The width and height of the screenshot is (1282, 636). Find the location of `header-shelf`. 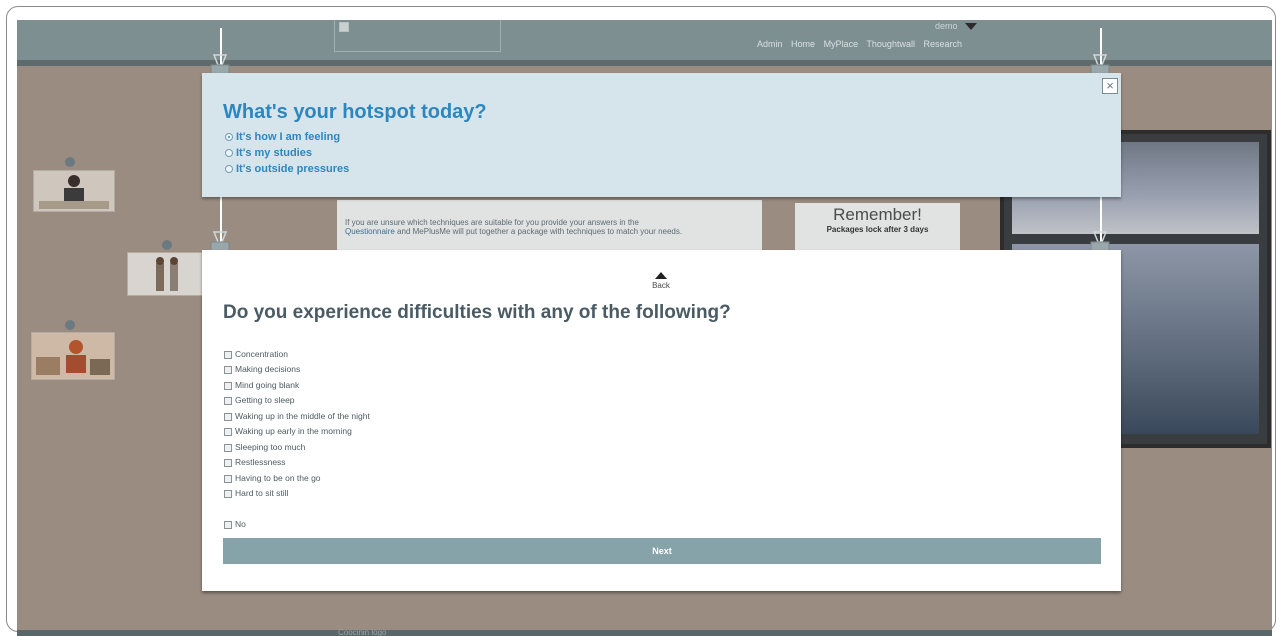

header-shelf is located at coordinates (644, 63).